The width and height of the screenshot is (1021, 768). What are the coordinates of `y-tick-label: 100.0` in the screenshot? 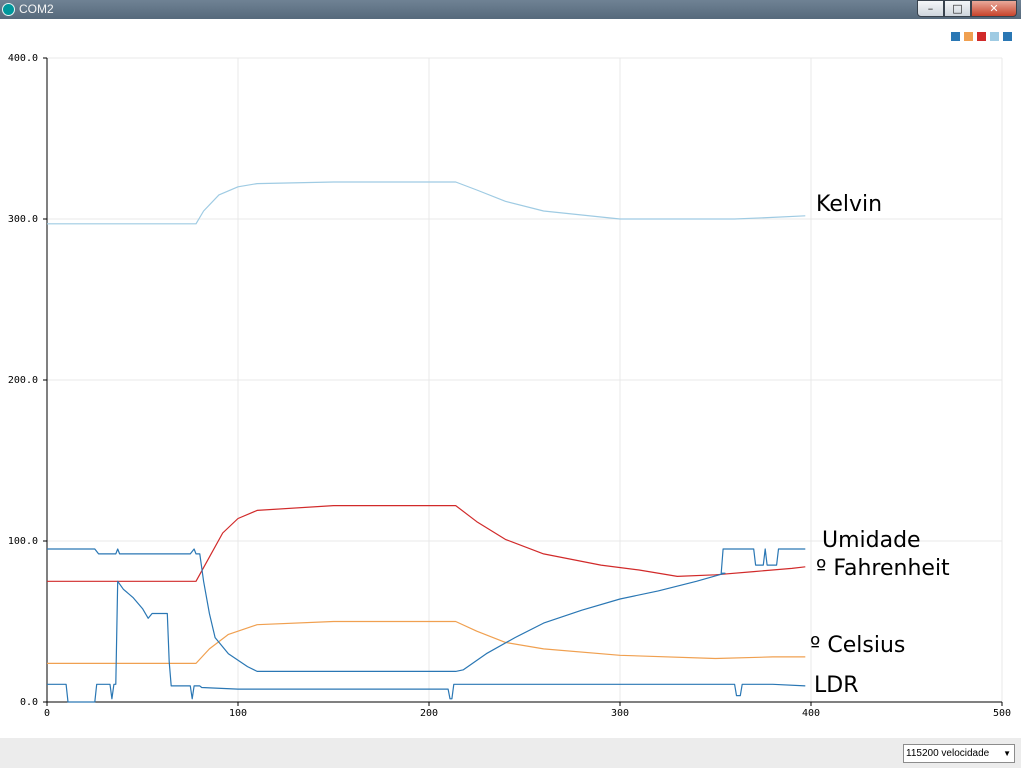 It's located at (23, 541).